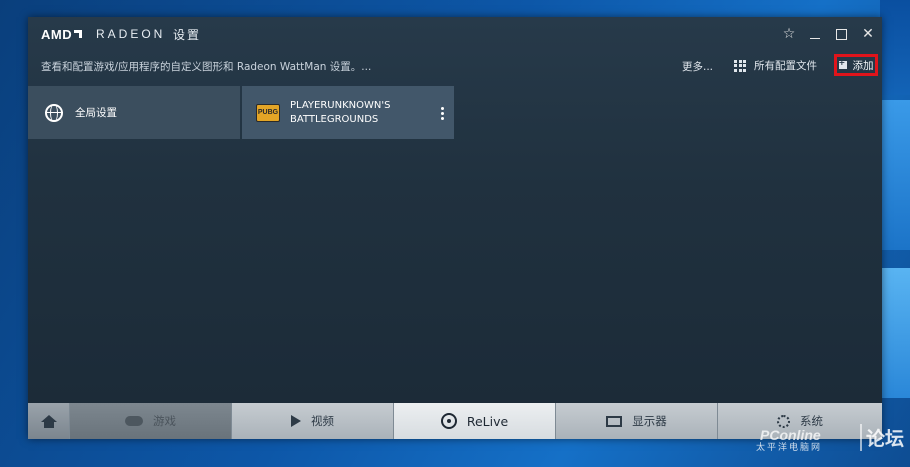 This screenshot has width=910, height=467. I want to click on nav-relive: ReLive, so click(475, 421).